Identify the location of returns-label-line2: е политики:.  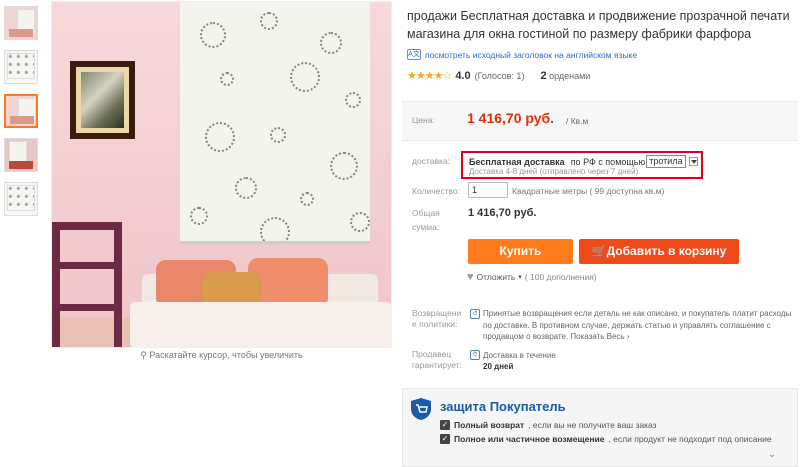
(435, 324).